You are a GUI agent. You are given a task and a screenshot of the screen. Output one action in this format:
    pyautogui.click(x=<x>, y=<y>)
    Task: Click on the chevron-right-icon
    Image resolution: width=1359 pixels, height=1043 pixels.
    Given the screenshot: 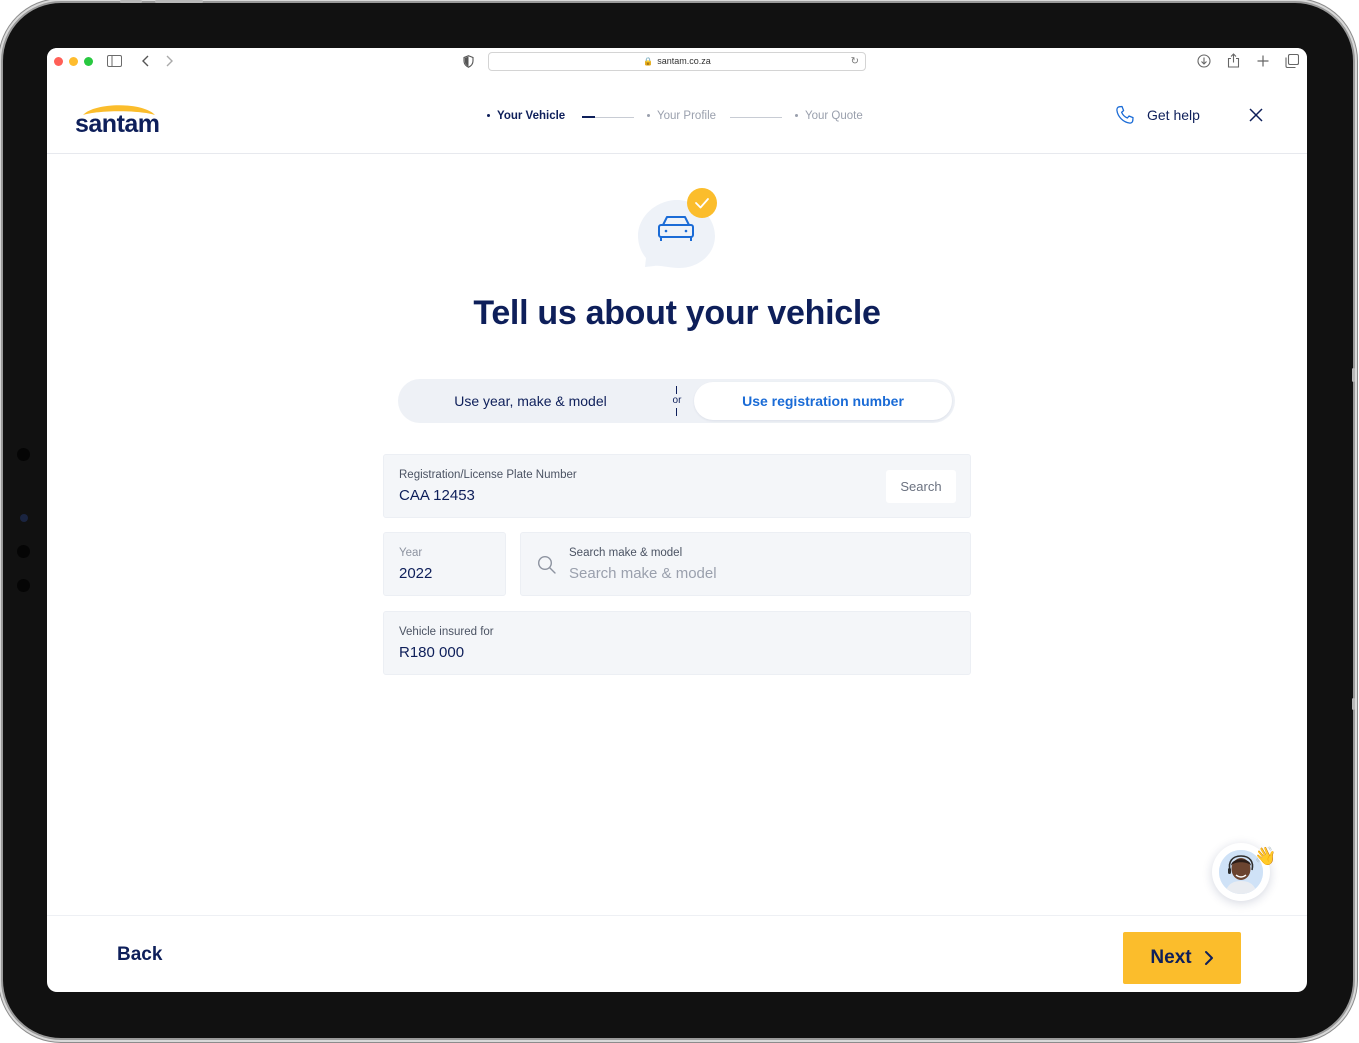 What is the action you would take?
    pyautogui.click(x=1208, y=958)
    